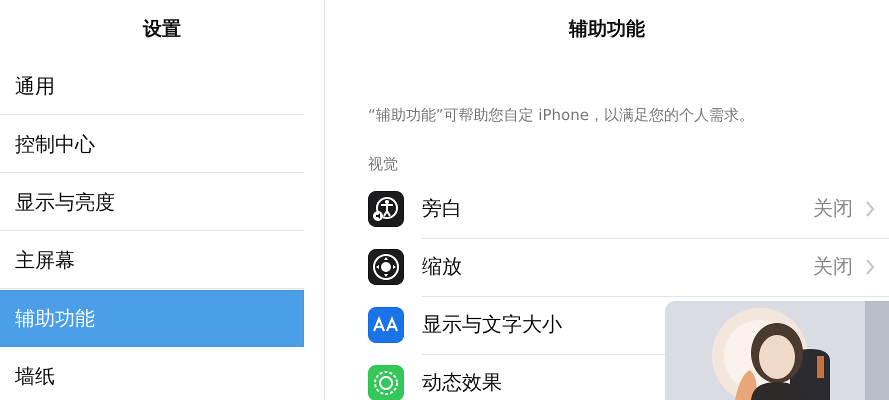  Describe the element at coordinates (442, 208) in the screenshot. I see `row-label: 旁白` at that location.